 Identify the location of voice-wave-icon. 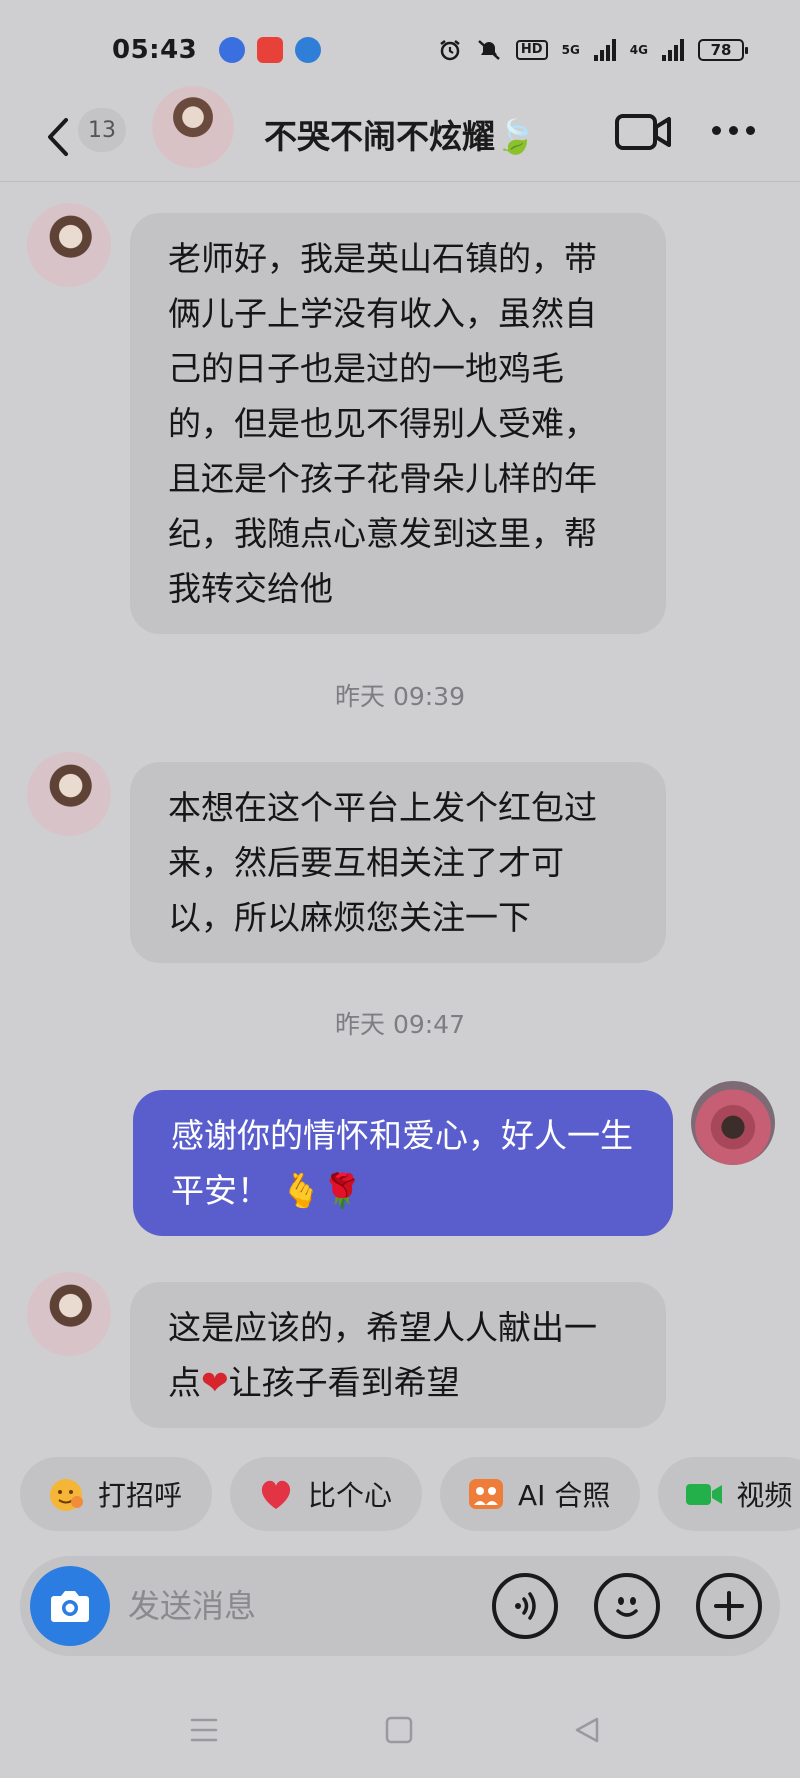
(525, 1606).